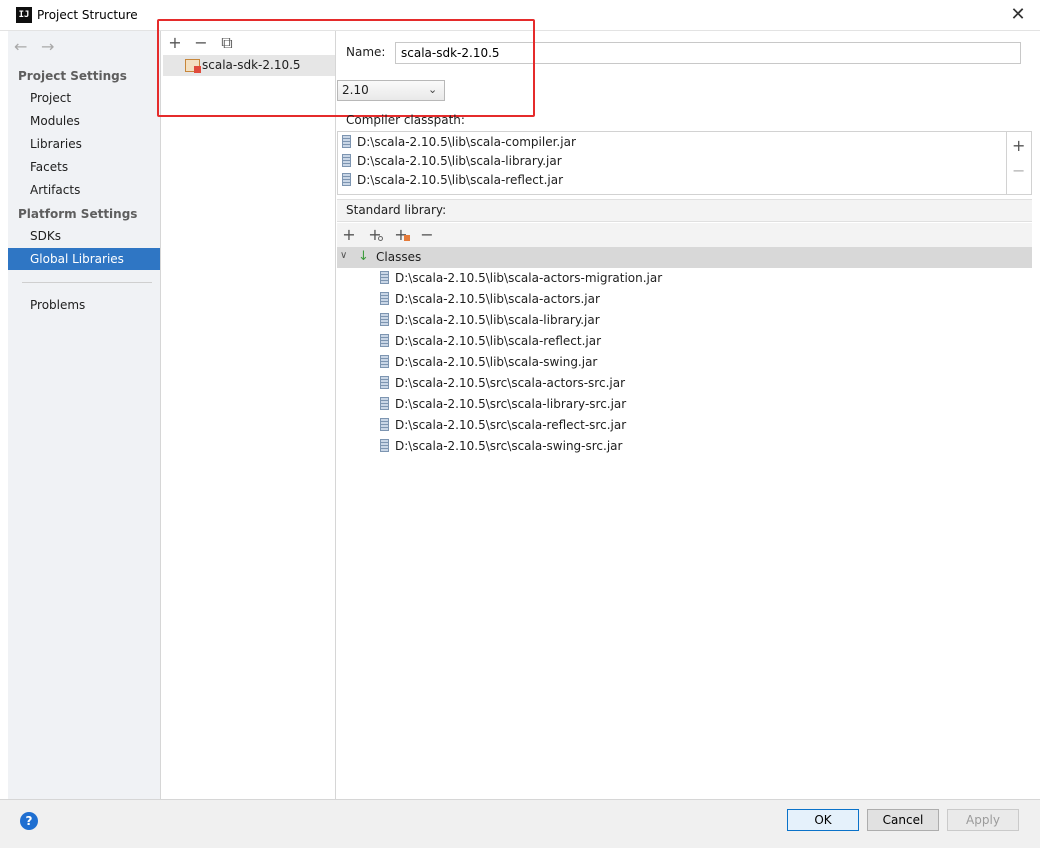 Image resolution: width=1040 pixels, height=848 pixels. I want to click on attach-badge-icon, so click(380, 238).